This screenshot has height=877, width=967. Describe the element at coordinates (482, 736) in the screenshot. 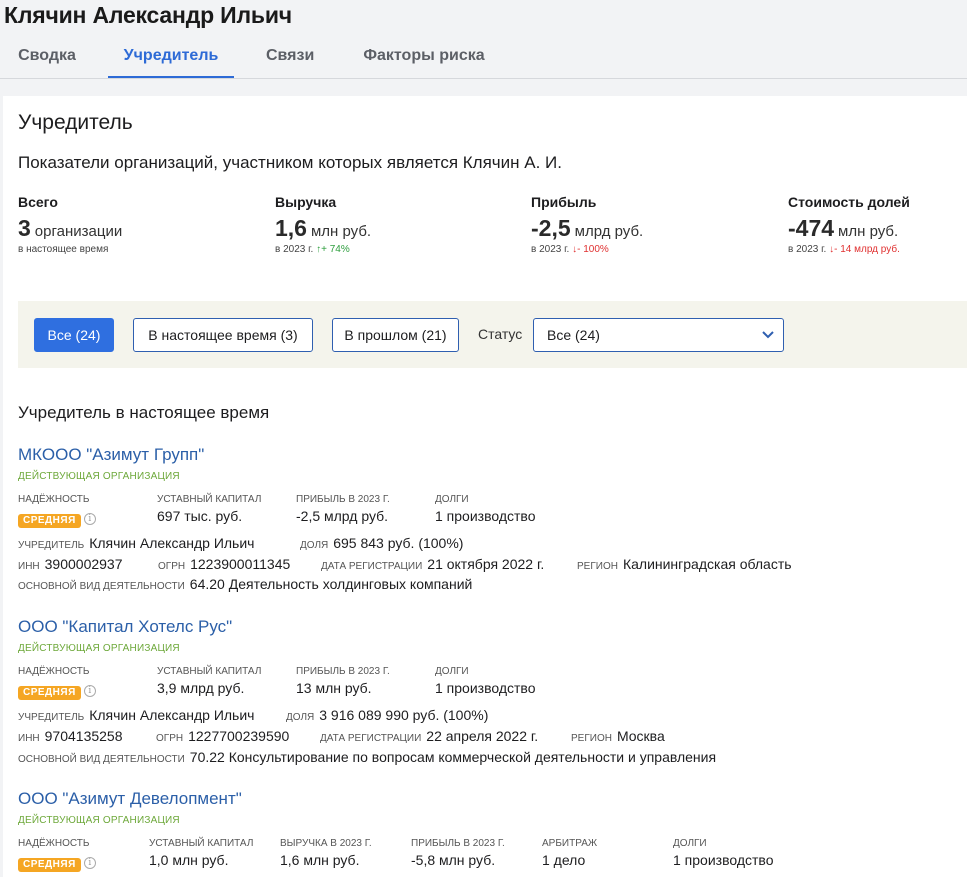

I see `reg-date-value: 22 апреля 2022 г.` at that location.